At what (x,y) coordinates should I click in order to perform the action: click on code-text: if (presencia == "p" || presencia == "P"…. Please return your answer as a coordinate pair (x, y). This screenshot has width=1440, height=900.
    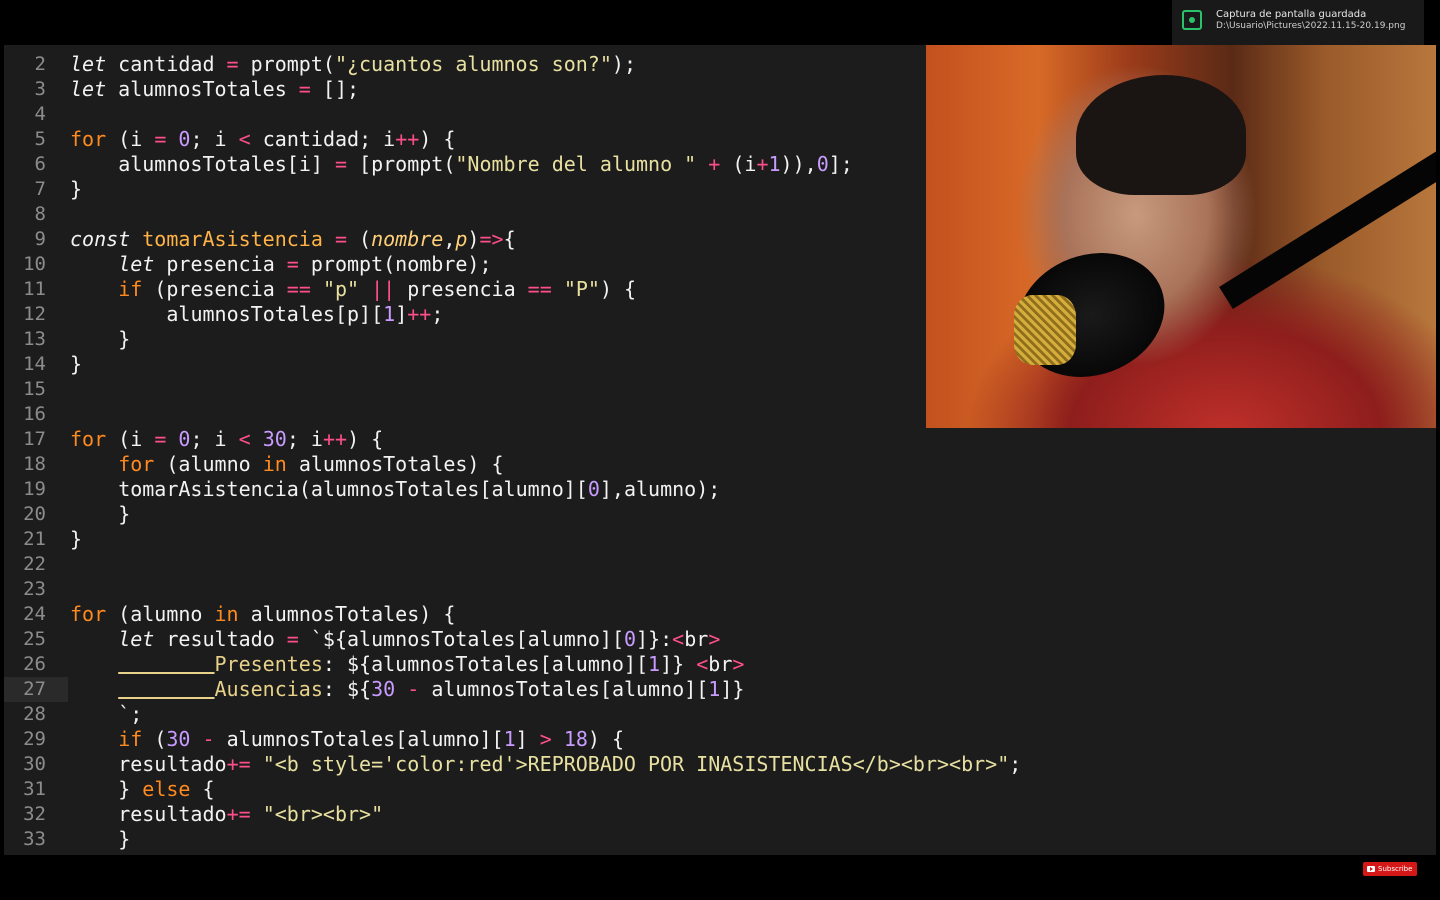
    Looking at the image, I should click on (377, 289).